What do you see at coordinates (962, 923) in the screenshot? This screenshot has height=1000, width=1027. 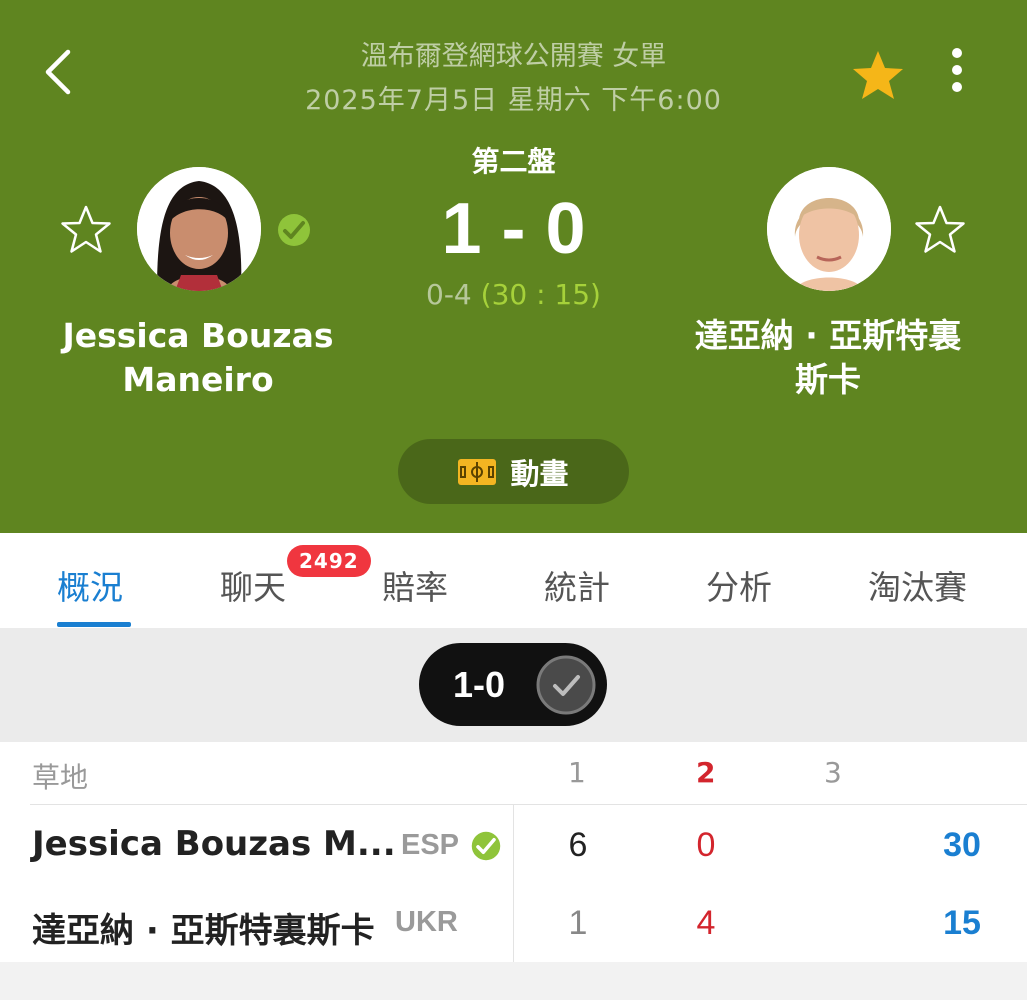 I see `row2-points: 15` at bounding box center [962, 923].